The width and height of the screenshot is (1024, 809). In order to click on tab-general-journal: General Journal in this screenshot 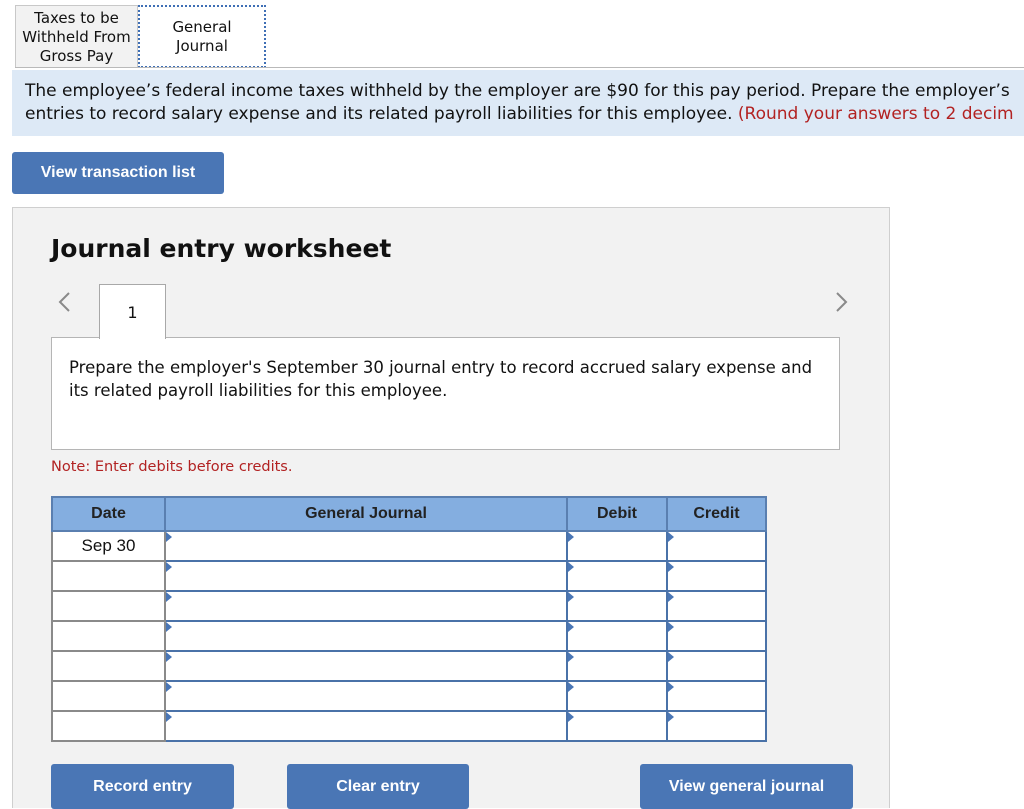, I will do `click(202, 36)`.